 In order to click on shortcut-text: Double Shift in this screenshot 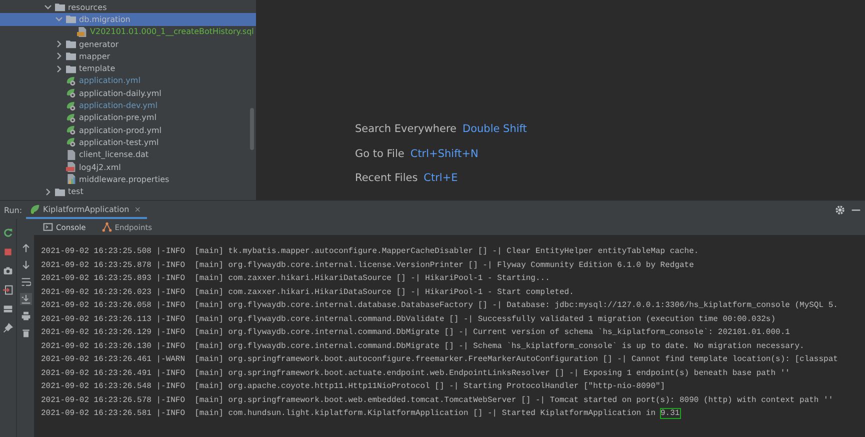, I will do `click(494, 130)`.